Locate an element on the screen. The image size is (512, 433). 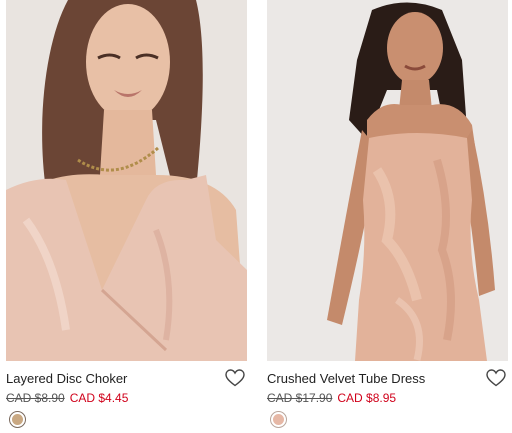
product-name: Layered Disc Choker is located at coordinates (66, 378).